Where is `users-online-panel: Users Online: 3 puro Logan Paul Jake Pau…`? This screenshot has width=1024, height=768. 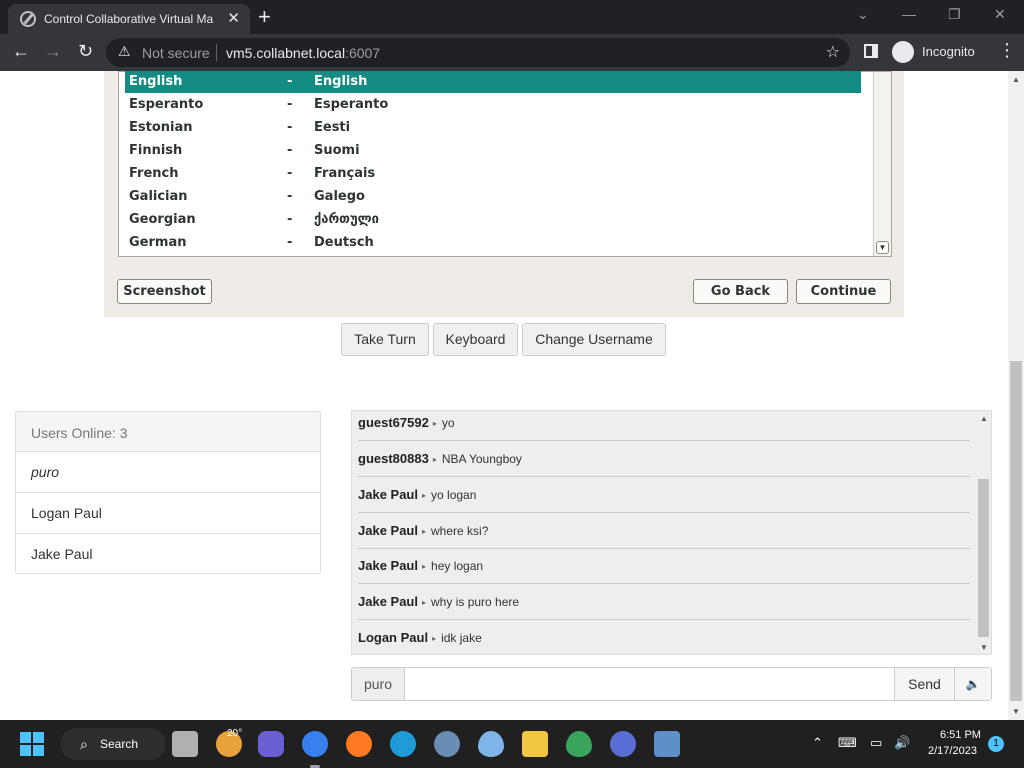
users-online-panel: Users Online: 3 puro Logan Paul Jake Pau… is located at coordinates (168, 492).